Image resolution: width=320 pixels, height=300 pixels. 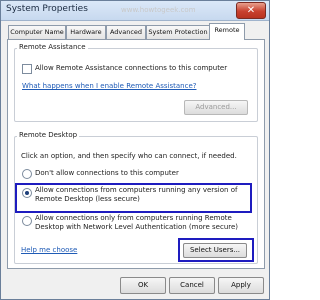 What do you see at coordinates (27, 221) in the screenshot?
I see `allow-nla-only-radio` at bounding box center [27, 221].